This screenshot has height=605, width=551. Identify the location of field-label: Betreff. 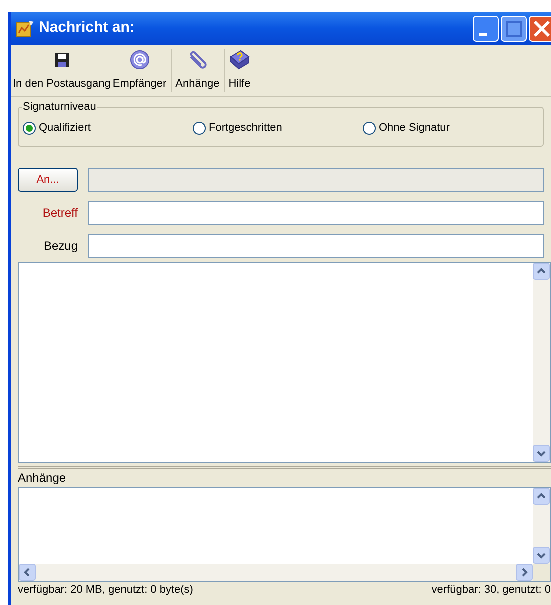
(60, 213).